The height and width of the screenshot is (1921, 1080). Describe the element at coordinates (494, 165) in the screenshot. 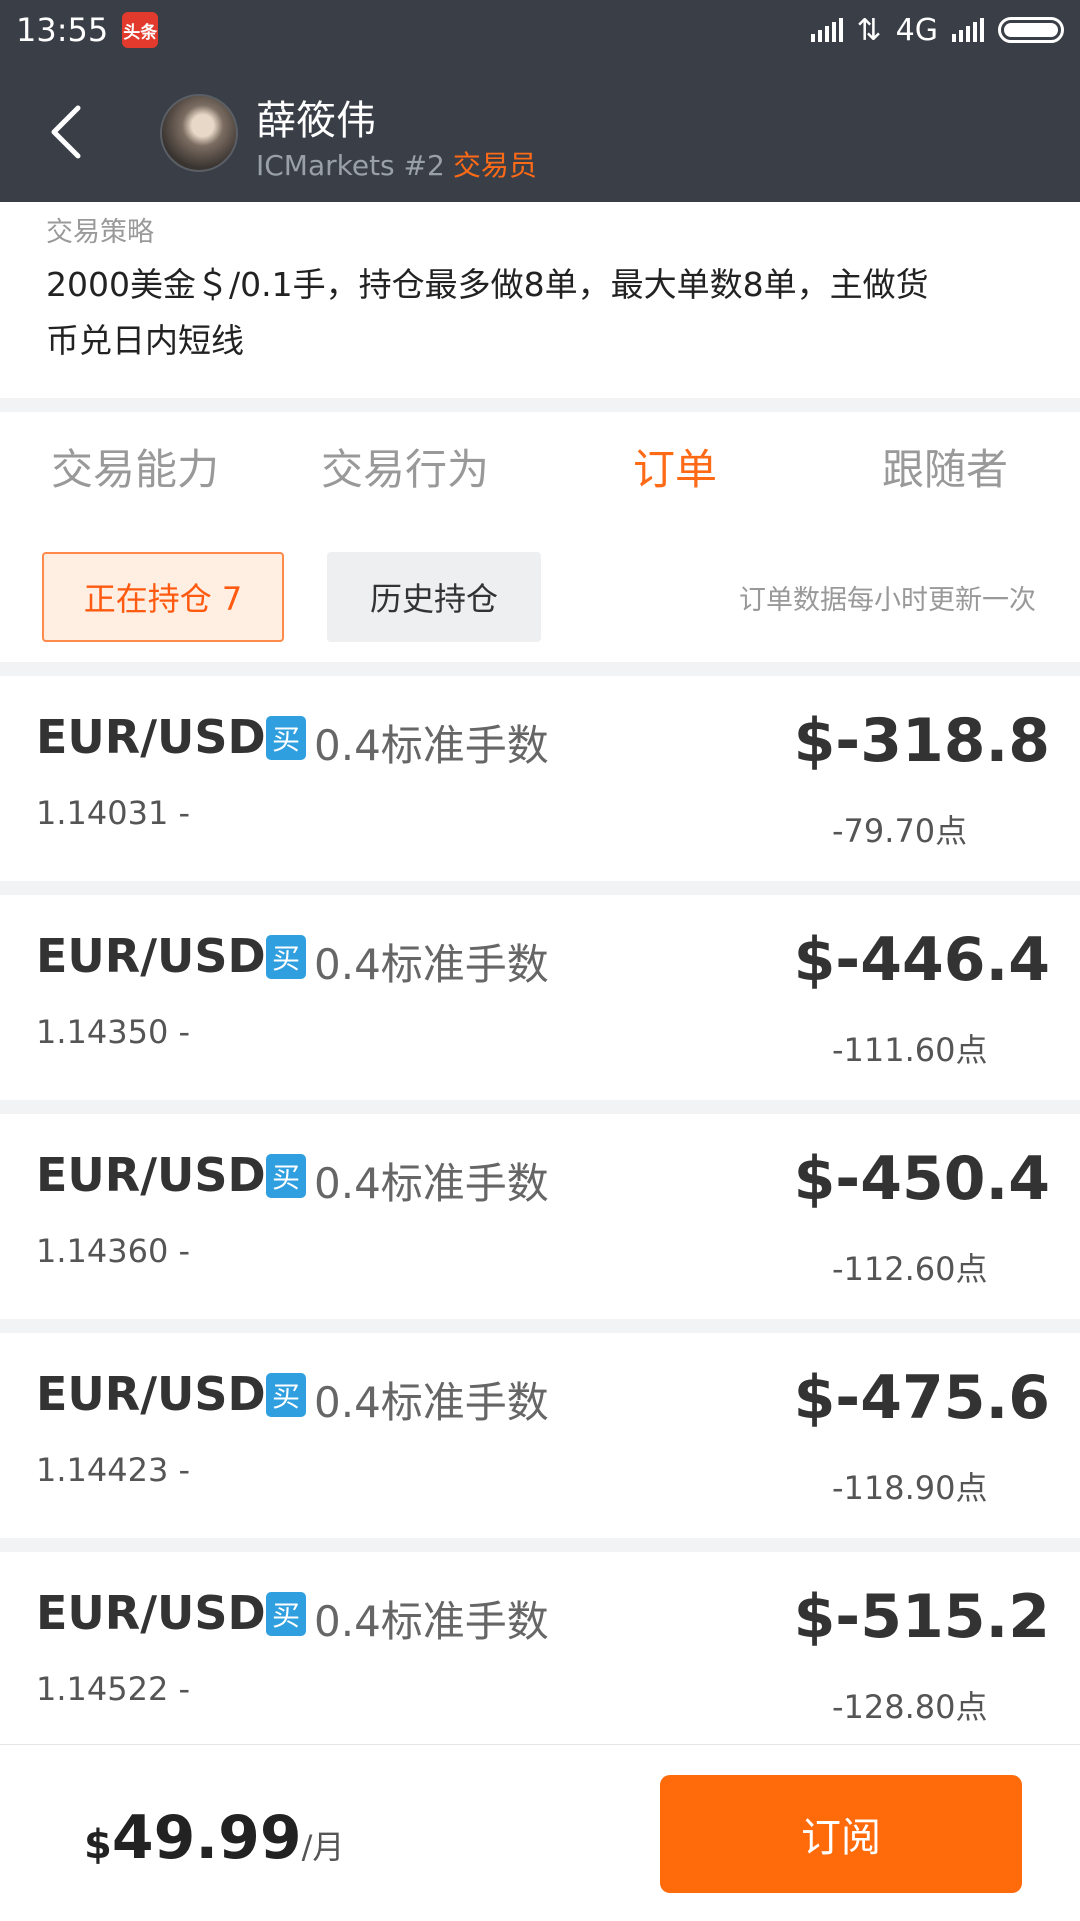

I see `trader-role: 交易员` at that location.